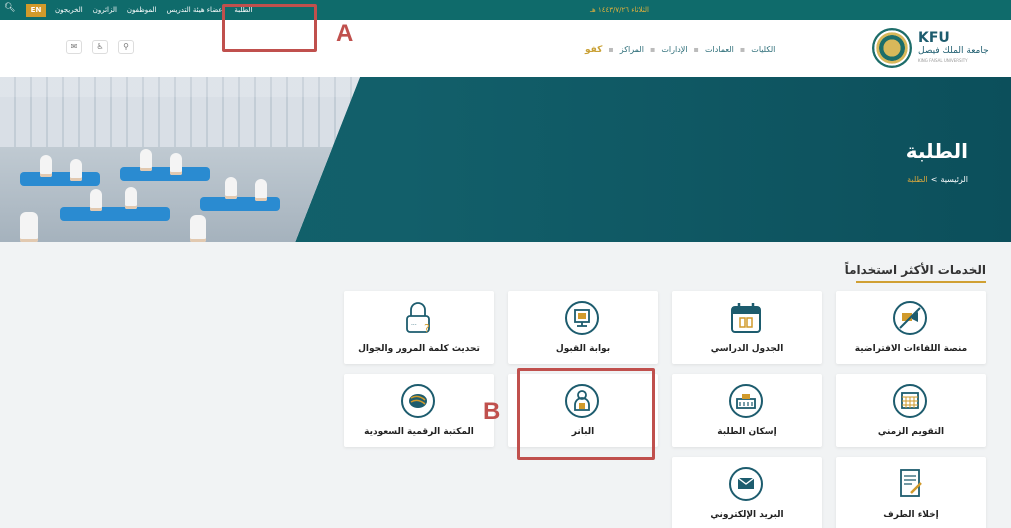 The width and height of the screenshot is (1011, 528). What do you see at coordinates (74, 47) in the screenshot?
I see `mail-icon: ✉` at bounding box center [74, 47].